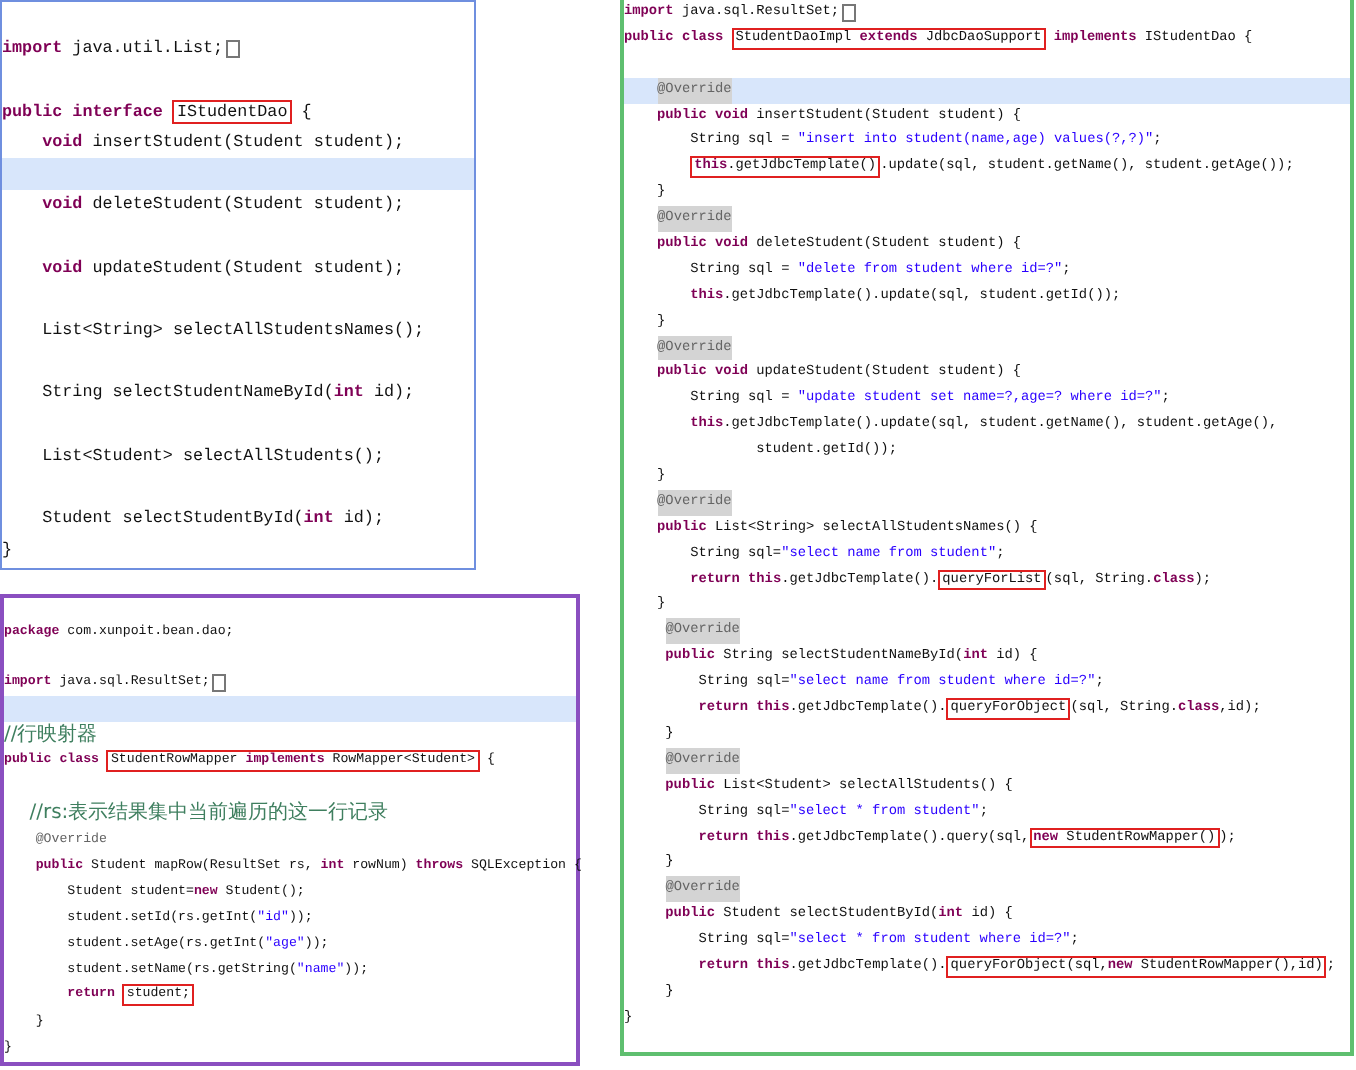 The image size is (1356, 1070). I want to click on code-line: Student selectStudentById(int id);, so click(213, 519).